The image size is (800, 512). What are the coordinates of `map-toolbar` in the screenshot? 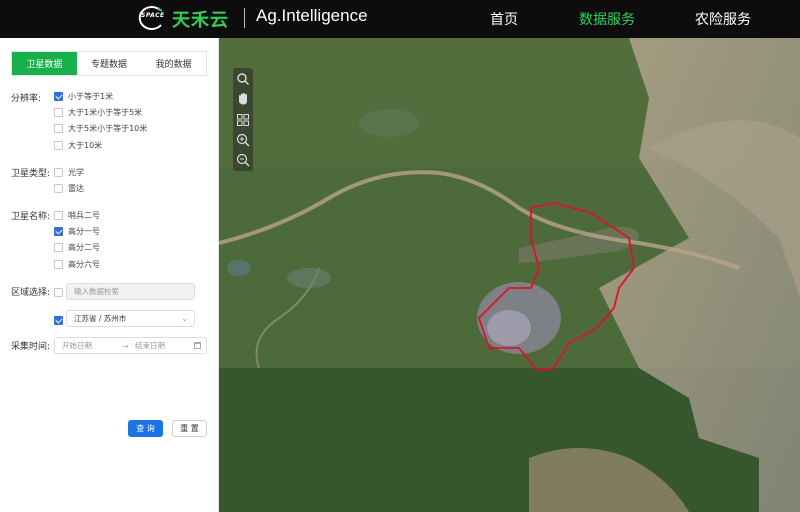 It's located at (243, 119).